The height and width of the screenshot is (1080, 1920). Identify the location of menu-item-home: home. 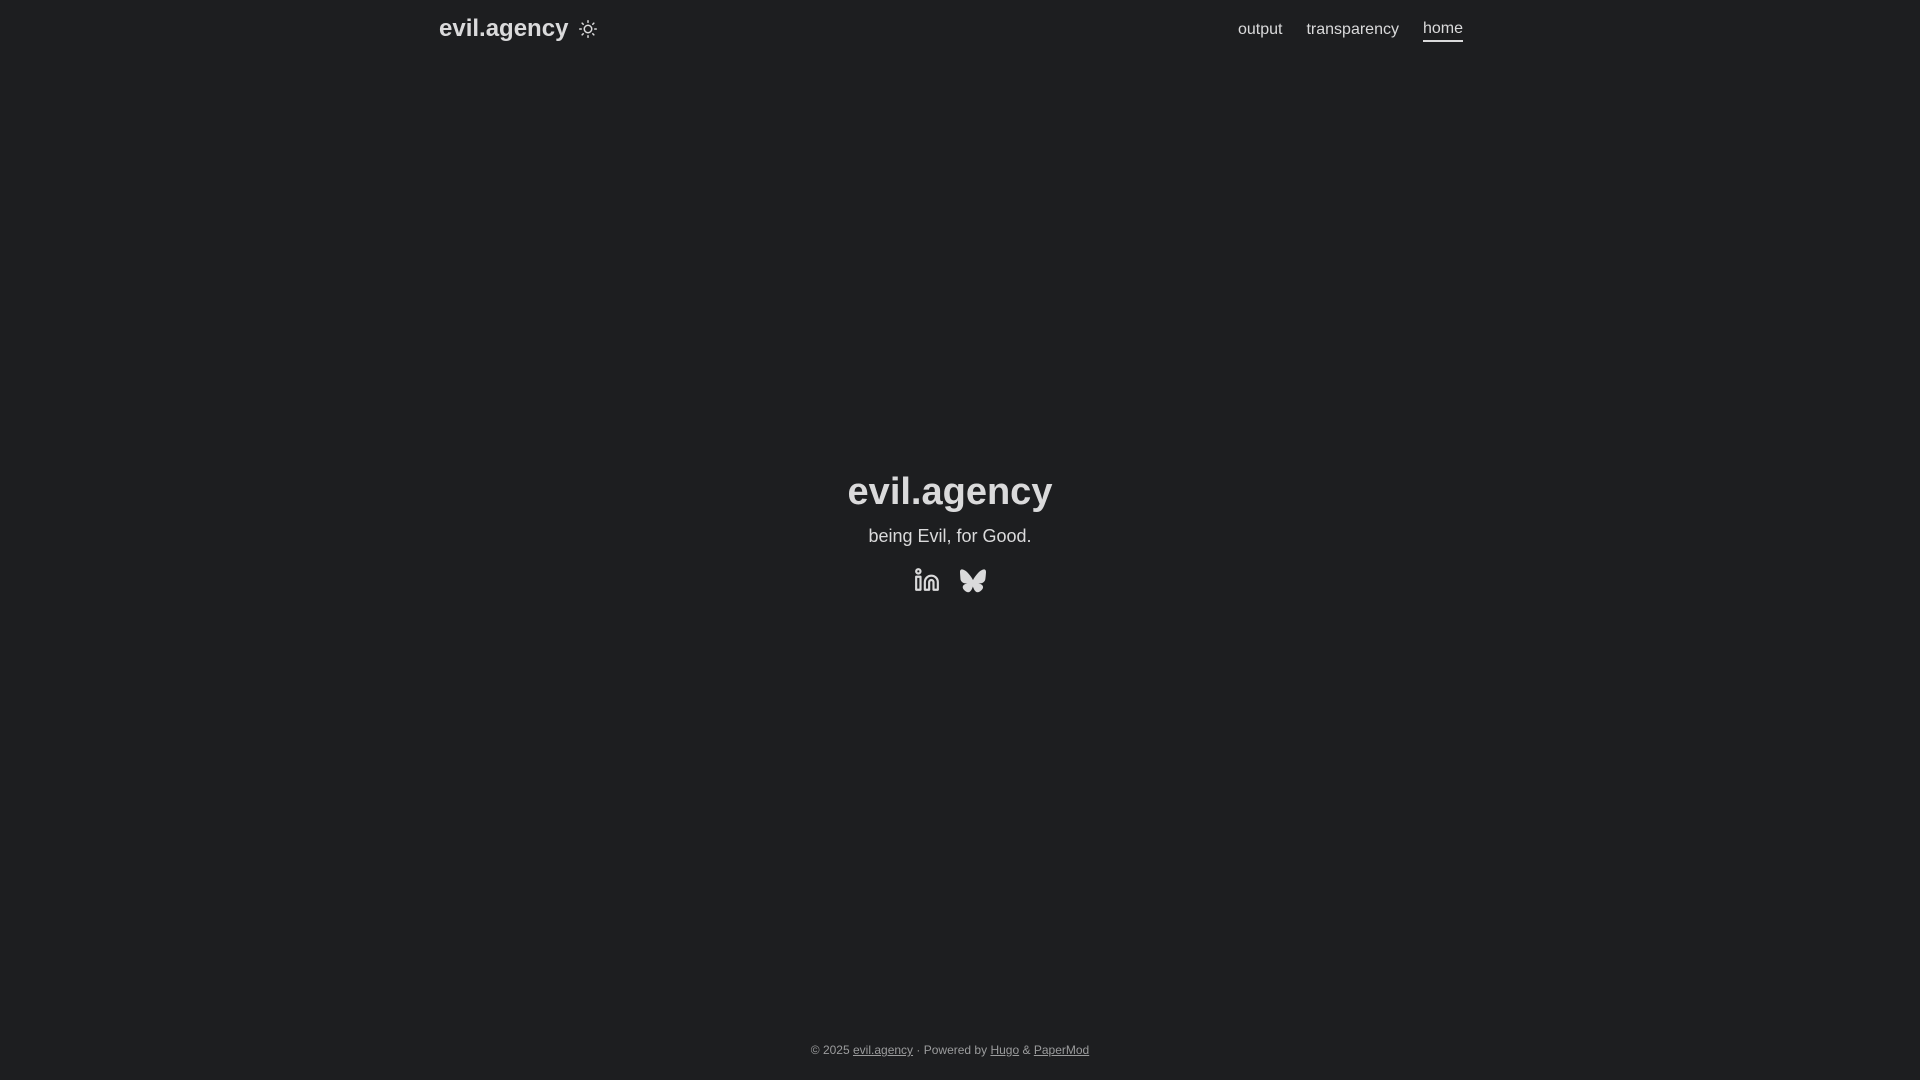
(1442, 30).